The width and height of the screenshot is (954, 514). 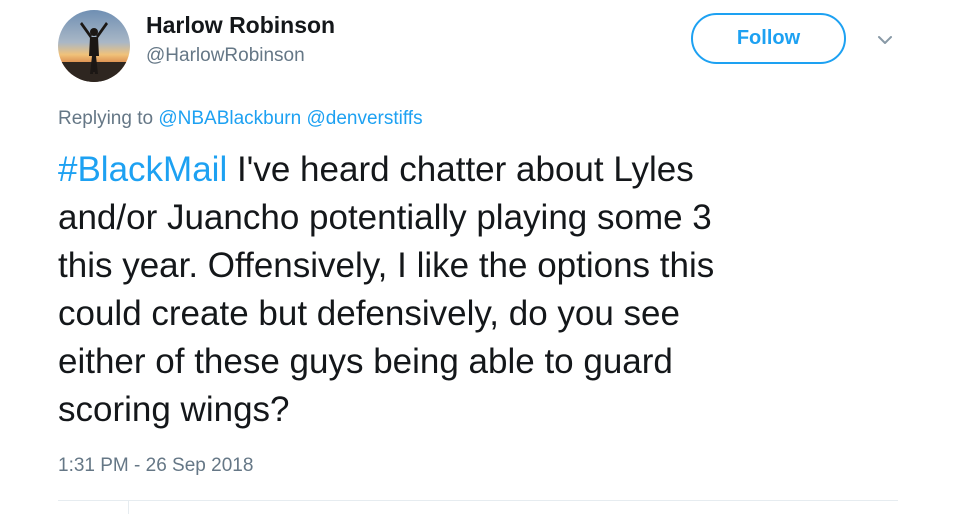 I want to click on hashtag-link: #BlackMail, so click(x=142, y=169).